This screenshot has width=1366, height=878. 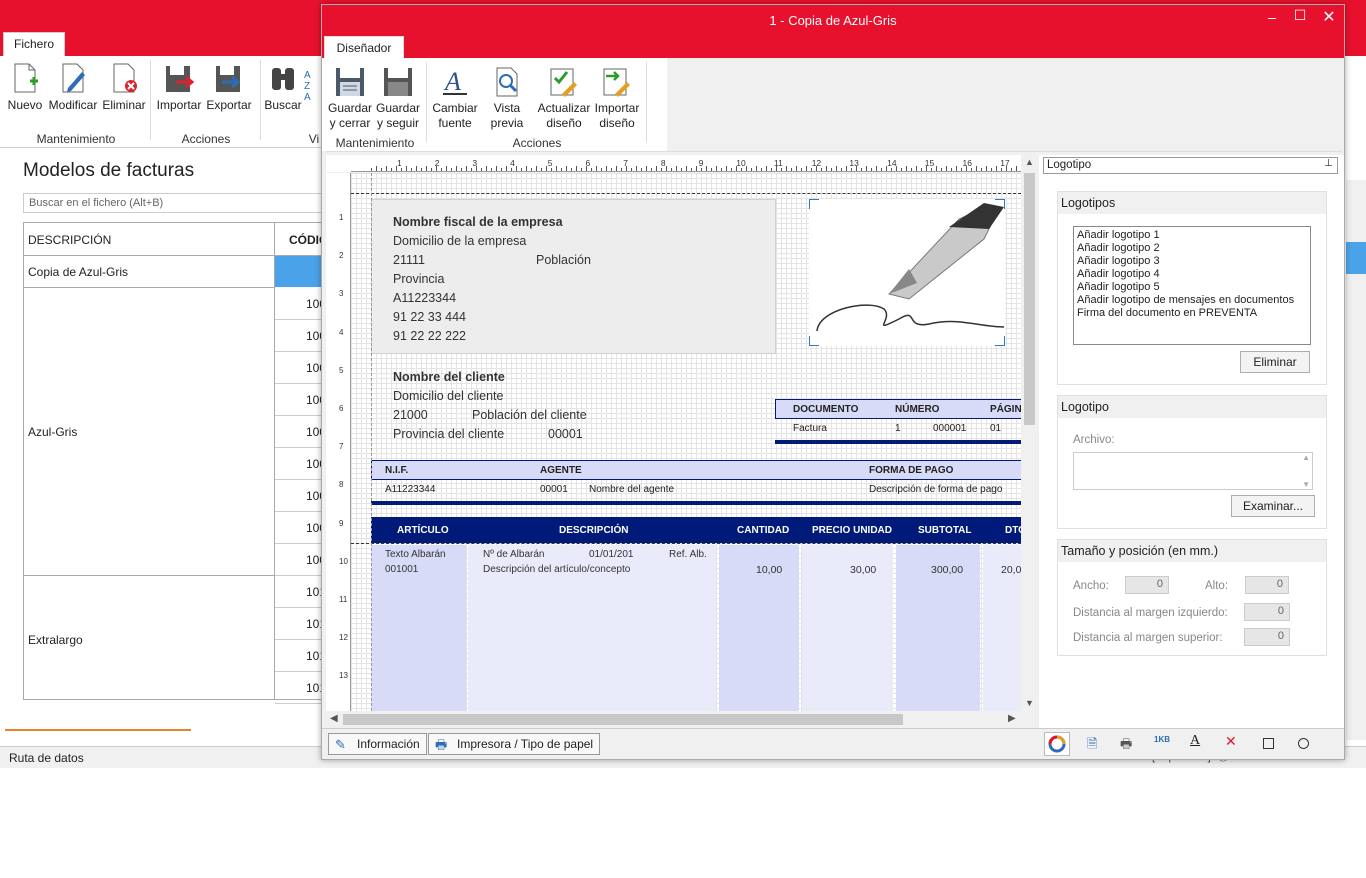 What do you see at coordinates (1306, 457) in the screenshot?
I see `chevron-up-icon: ▲` at bounding box center [1306, 457].